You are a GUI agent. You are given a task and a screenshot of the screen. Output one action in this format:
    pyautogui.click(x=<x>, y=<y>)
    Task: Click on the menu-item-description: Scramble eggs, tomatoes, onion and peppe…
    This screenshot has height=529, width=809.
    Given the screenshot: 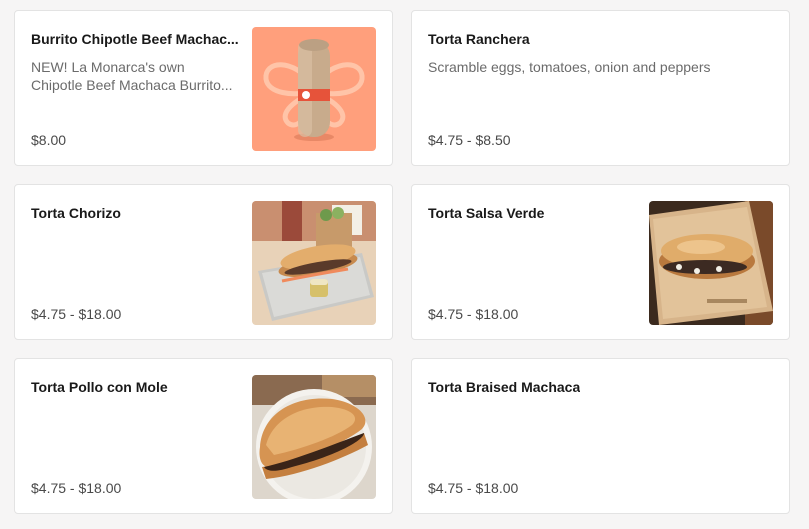 What is the action you would take?
    pyautogui.click(x=569, y=67)
    